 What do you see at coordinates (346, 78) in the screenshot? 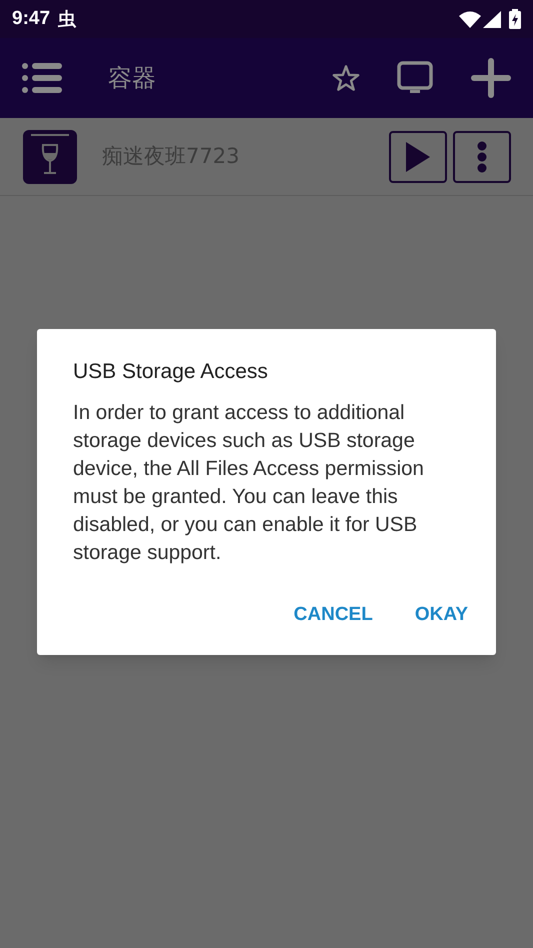
I see `star-icon` at bounding box center [346, 78].